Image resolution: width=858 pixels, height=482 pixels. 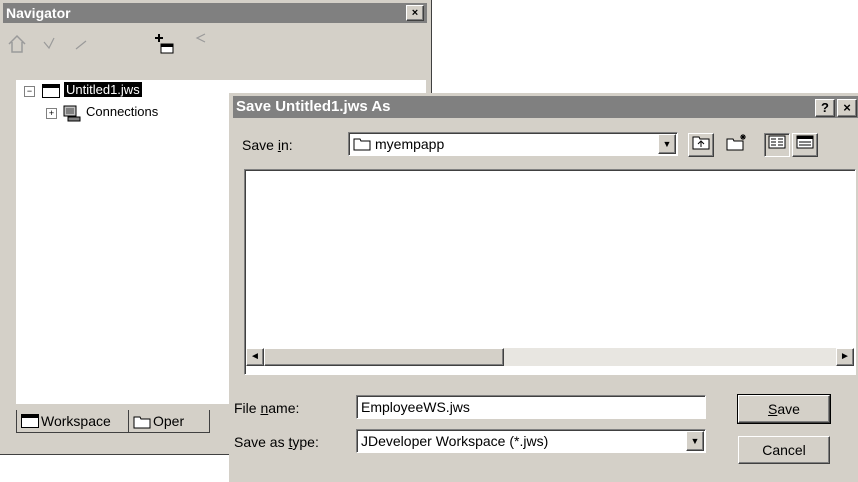 I want to click on arrow-right-icon: ►, so click(x=845, y=356).